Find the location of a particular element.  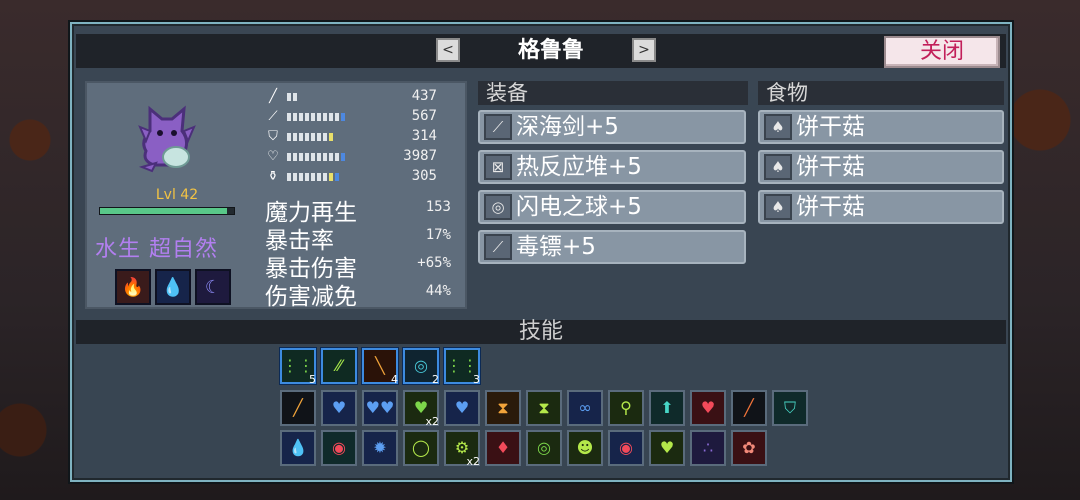

heart-badge-icon: ⛉ is located at coordinates (790, 408).